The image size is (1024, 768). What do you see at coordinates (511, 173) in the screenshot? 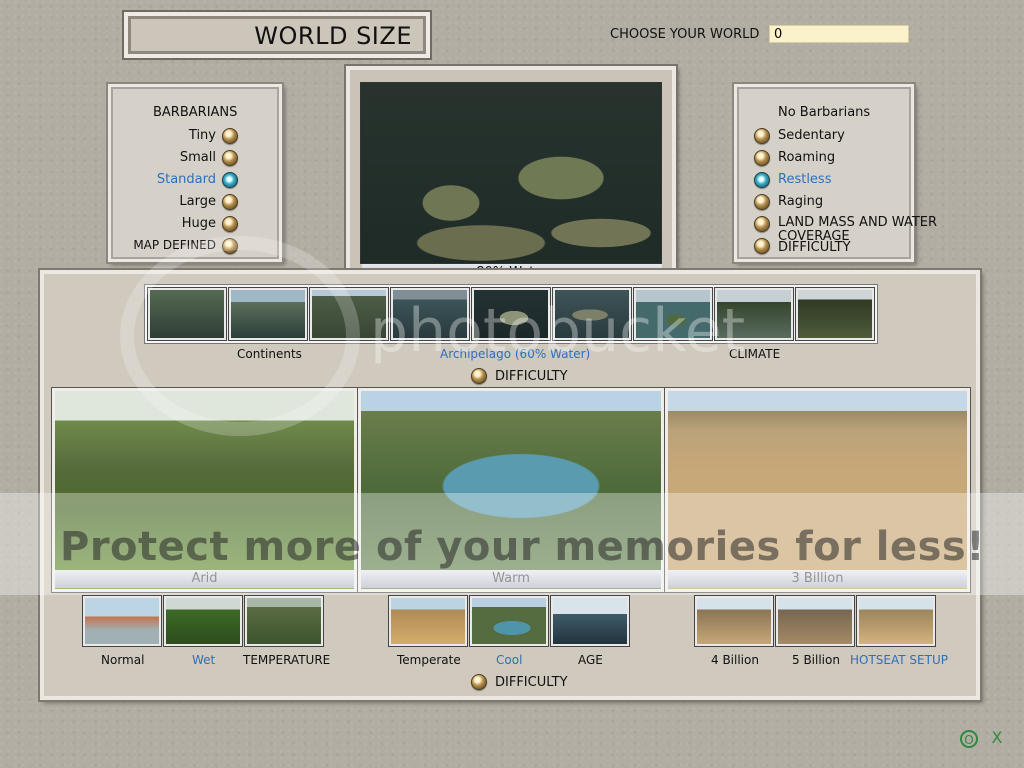
I see `world-map-preview-image` at bounding box center [511, 173].